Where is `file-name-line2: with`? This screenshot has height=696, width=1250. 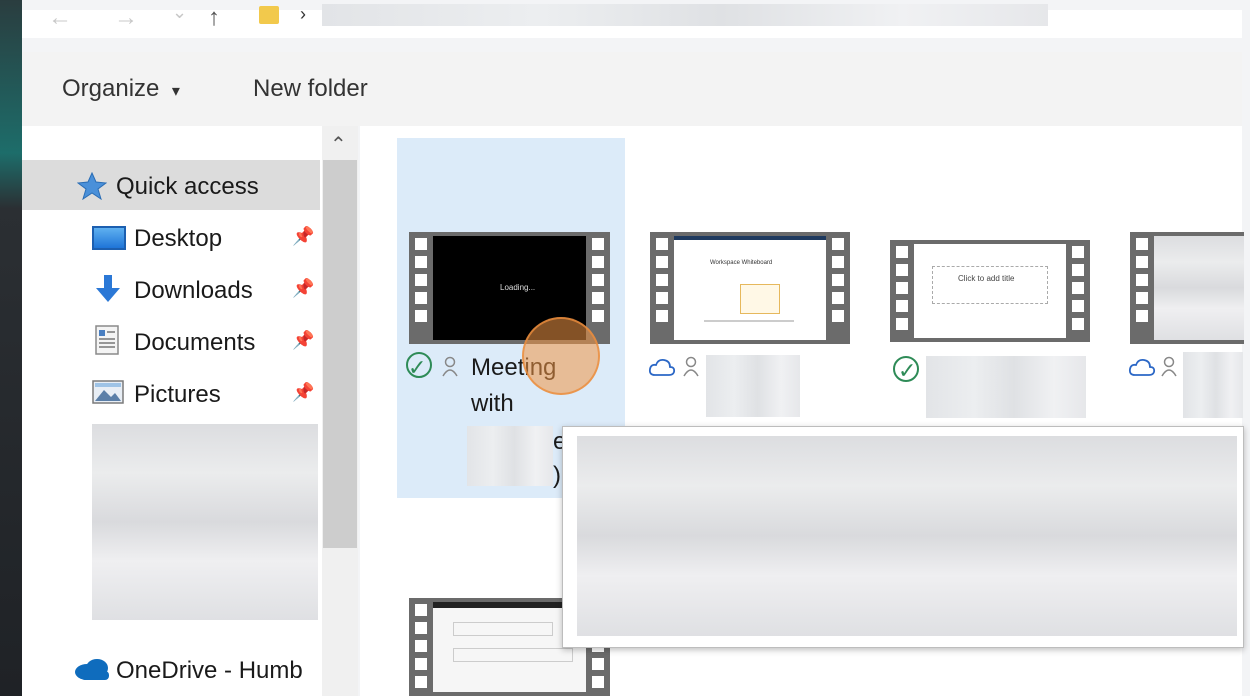 file-name-line2: with is located at coordinates (492, 403).